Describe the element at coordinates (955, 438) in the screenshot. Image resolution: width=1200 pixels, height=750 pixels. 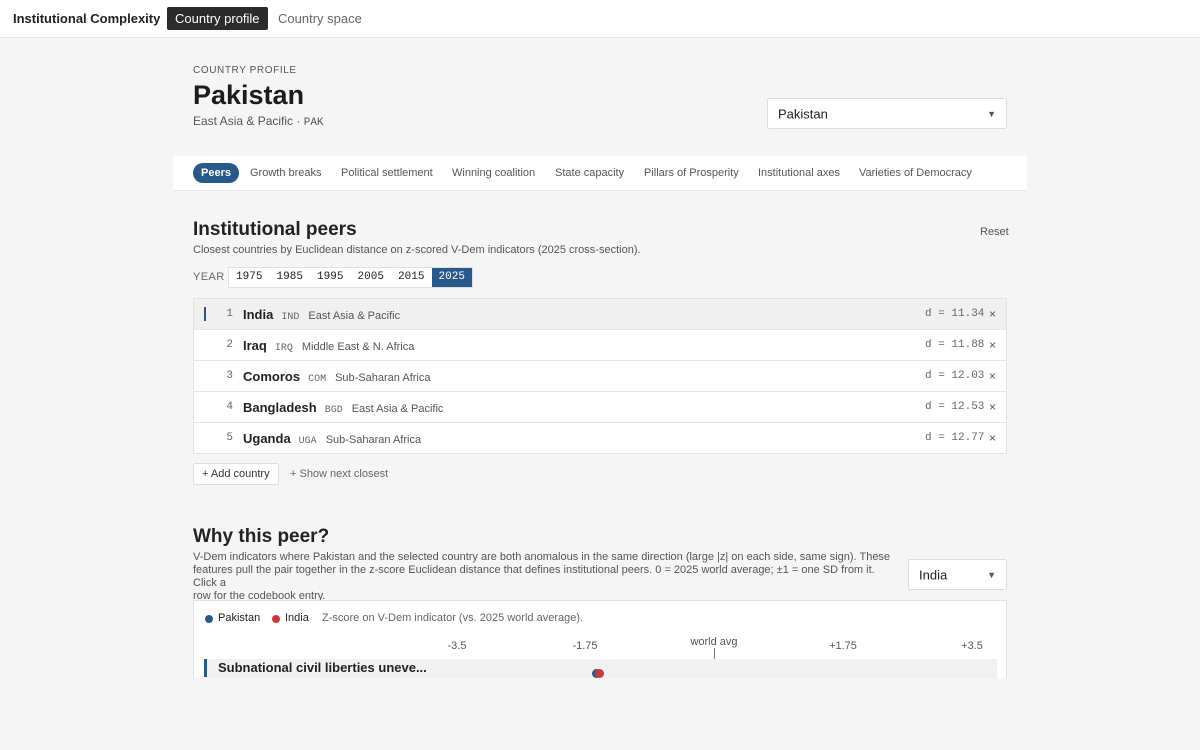
I see `peer-distance: d = 12.77` at that location.